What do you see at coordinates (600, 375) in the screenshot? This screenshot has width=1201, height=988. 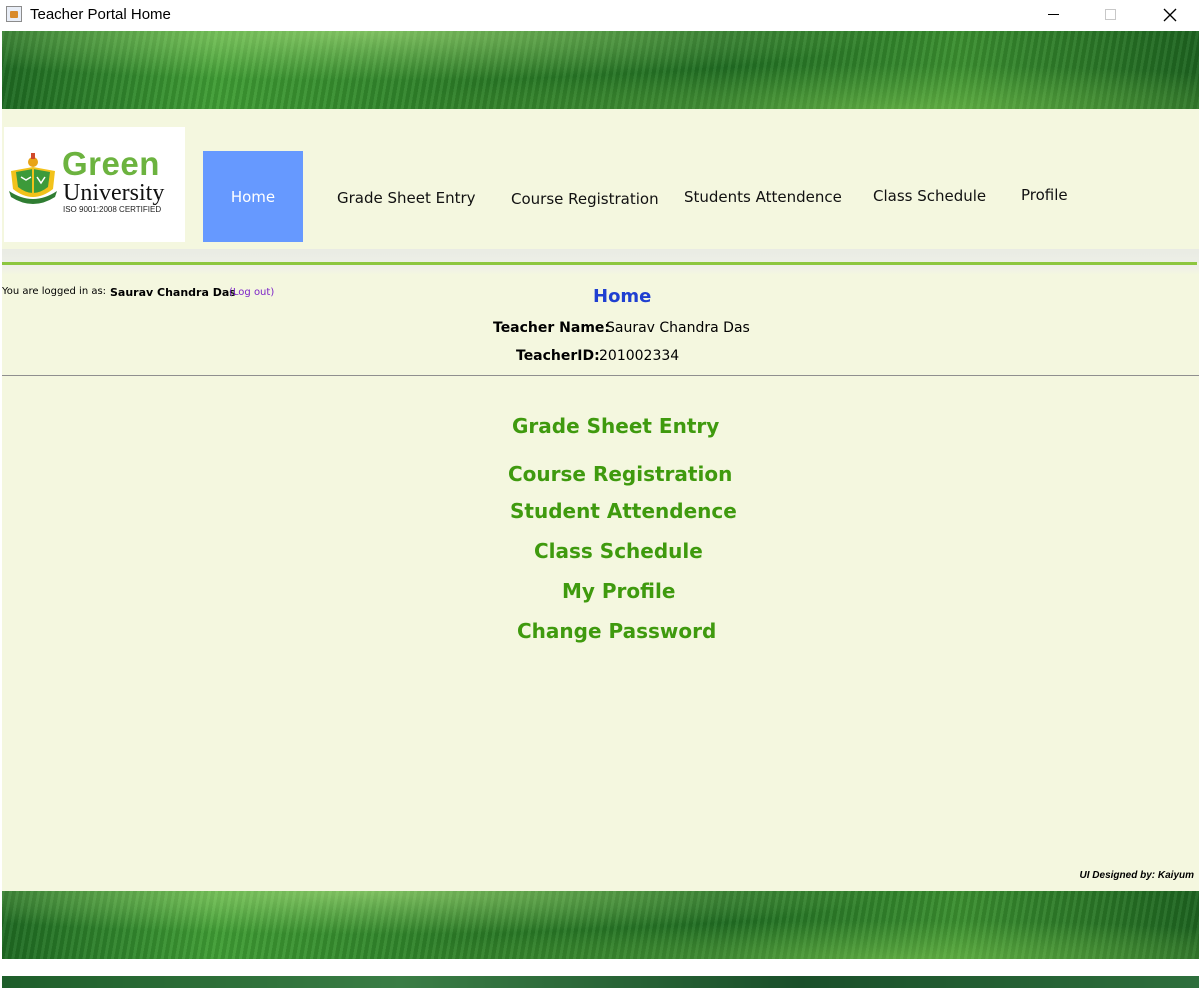 I see `content-divider` at bounding box center [600, 375].